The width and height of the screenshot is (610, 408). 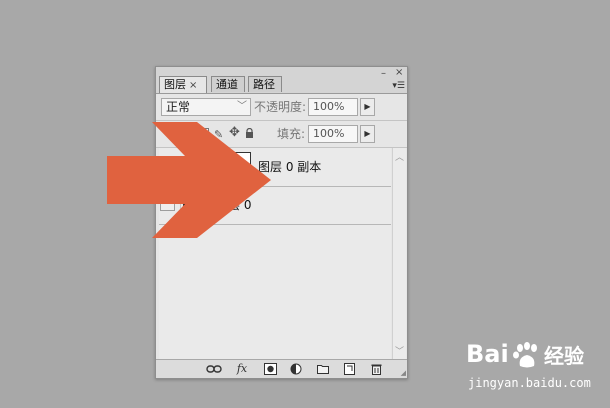 What do you see at coordinates (399, 73) in the screenshot?
I see `close-icon: ×` at bounding box center [399, 73].